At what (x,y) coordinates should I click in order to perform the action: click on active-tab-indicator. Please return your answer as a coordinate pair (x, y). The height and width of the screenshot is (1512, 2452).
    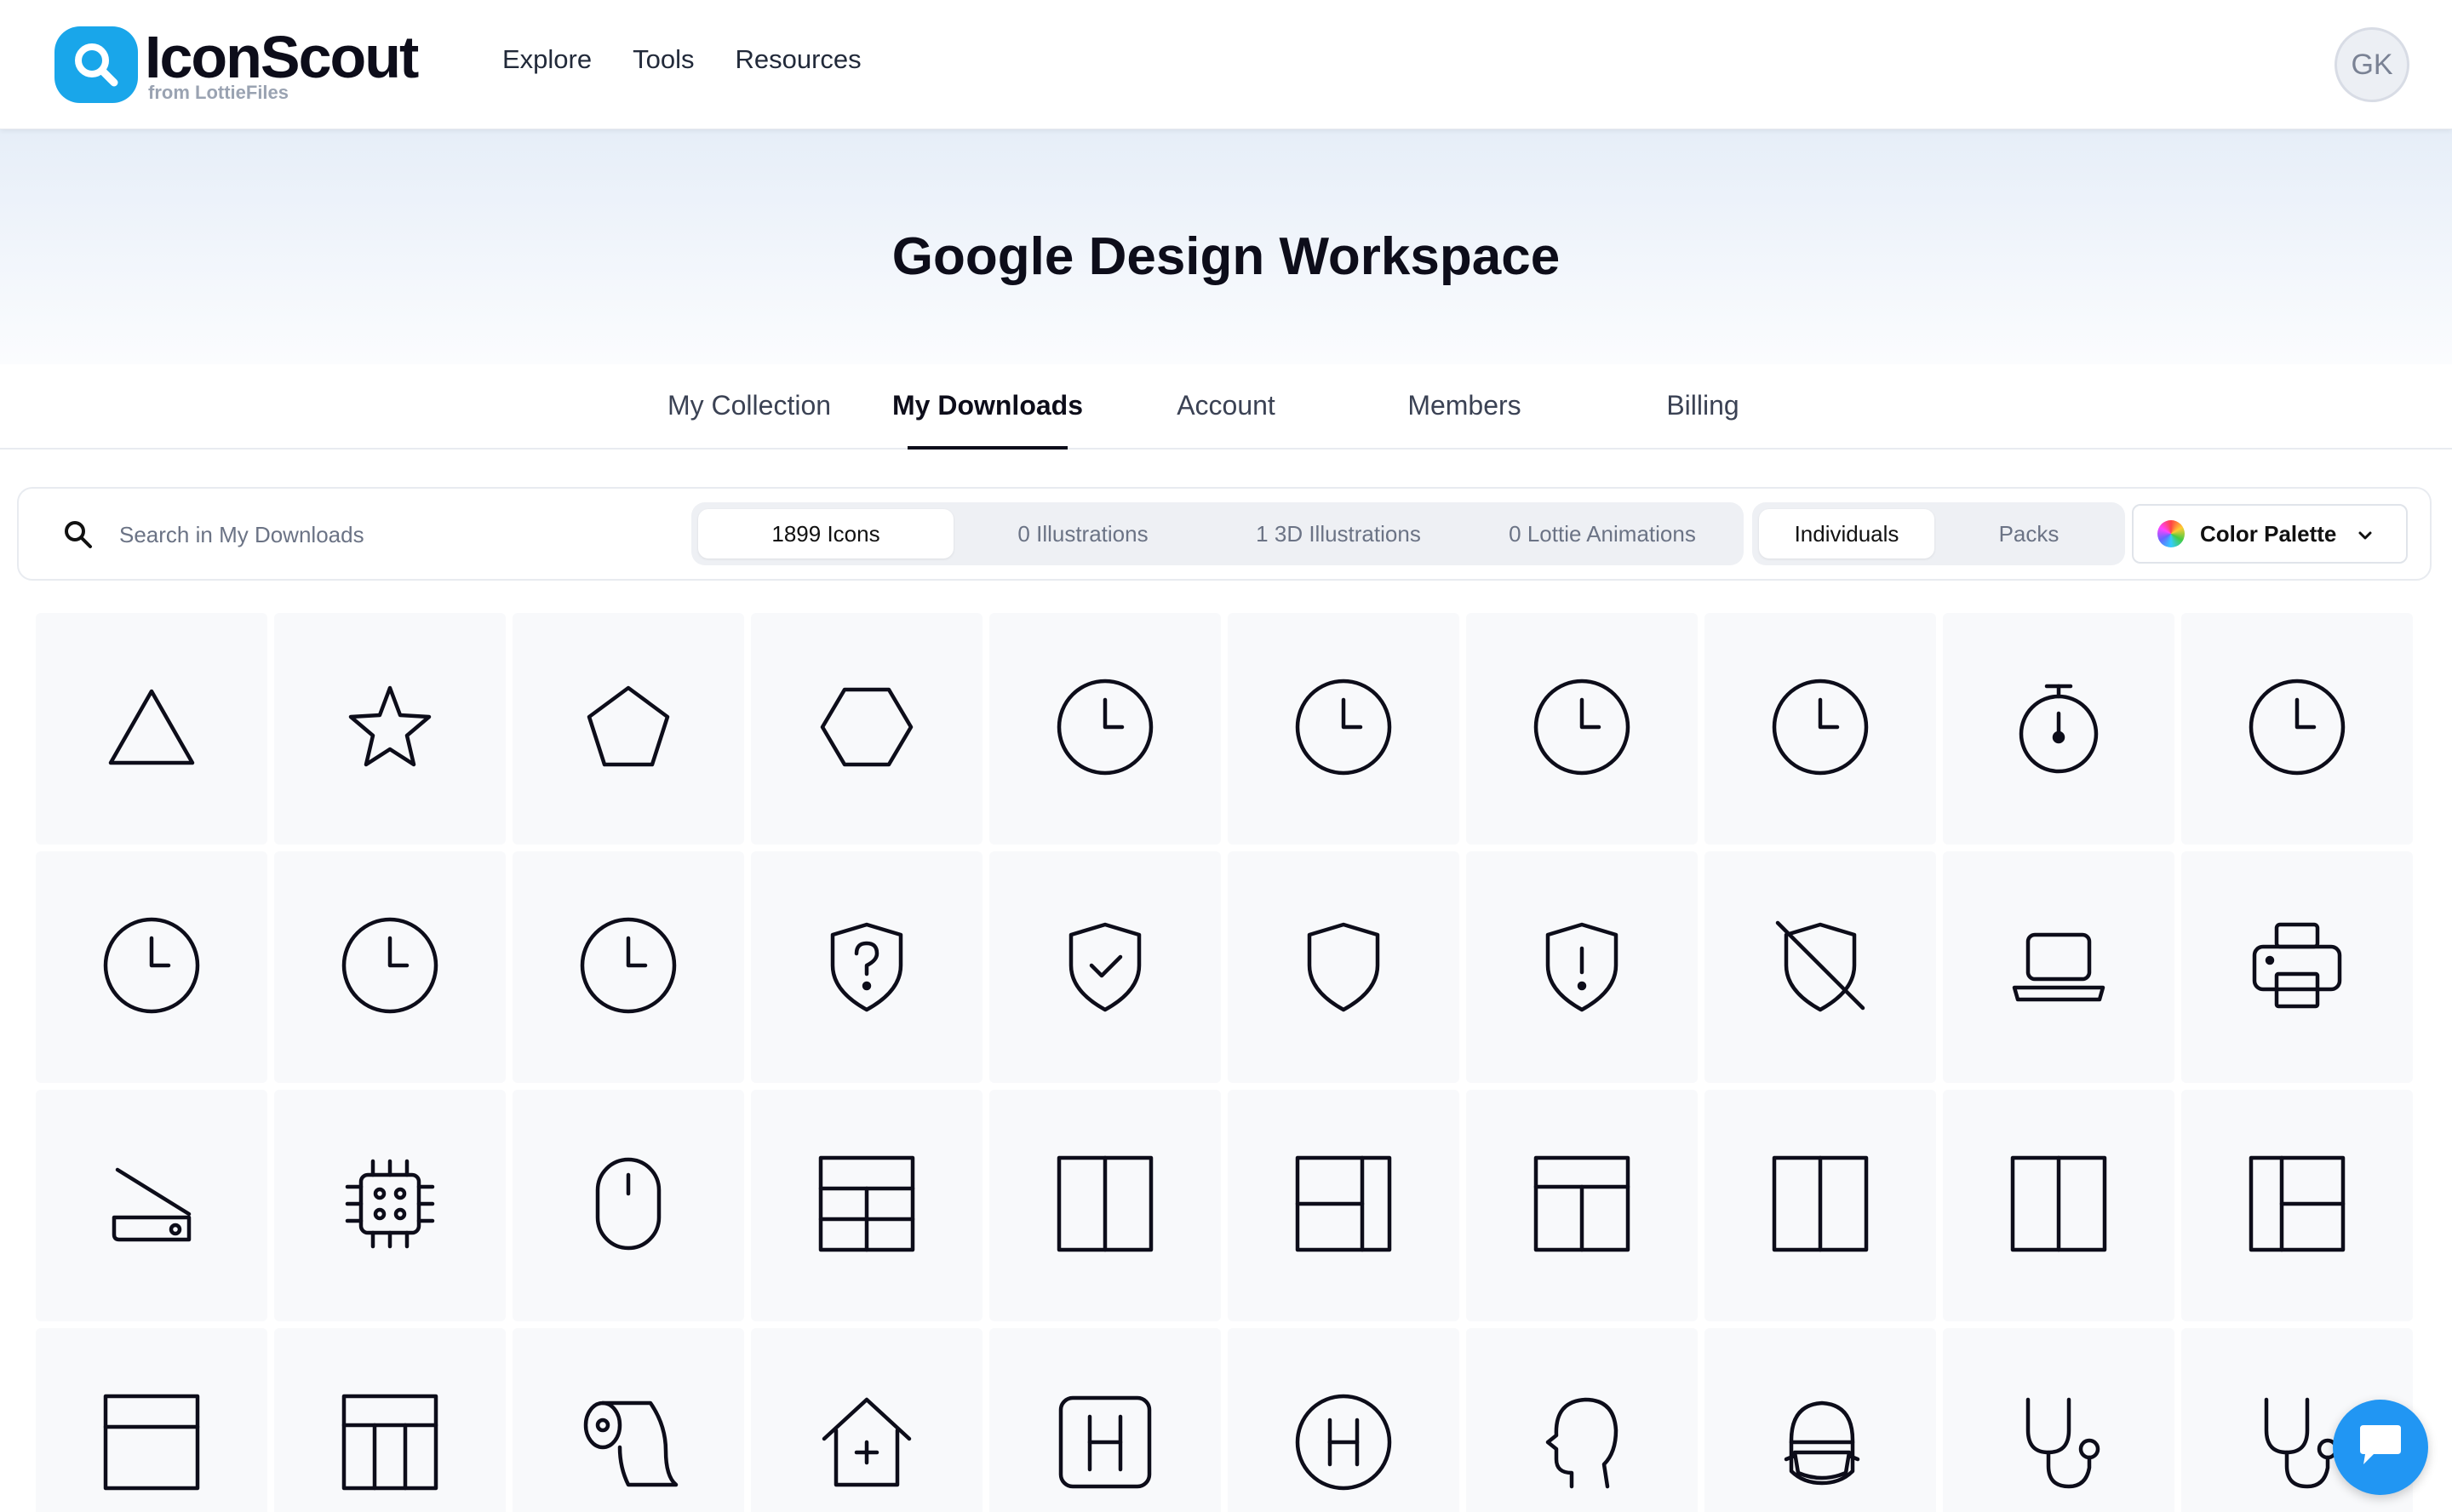
    Looking at the image, I should click on (988, 448).